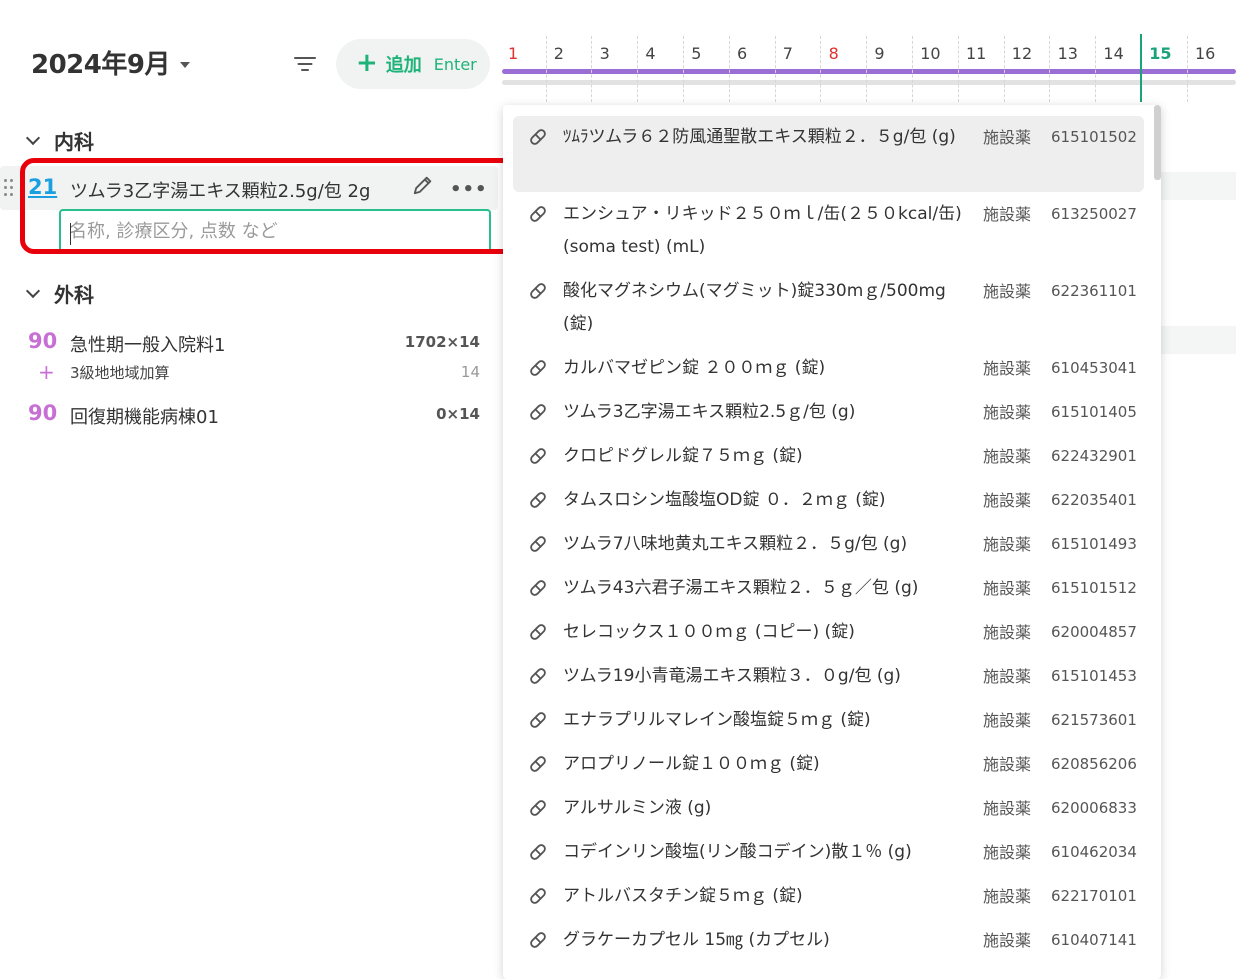 The width and height of the screenshot is (1236, 979). I want to click on dropdown-item: タムスロシン塩酸塩OD錠 ０．２ｍｇ (錠) 施設薬 622035401, so click(828, 501).